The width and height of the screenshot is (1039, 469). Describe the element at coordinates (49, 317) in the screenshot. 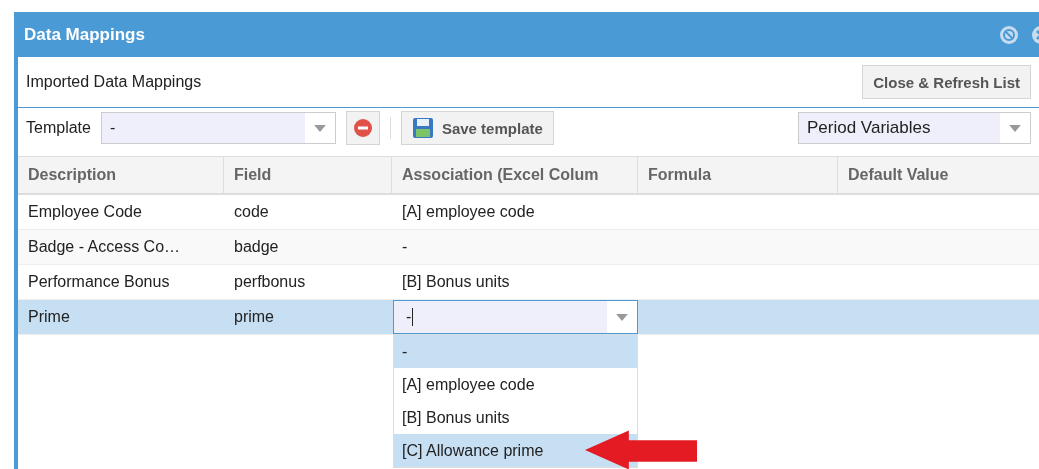

I see `table-cell: Prime` at that location.